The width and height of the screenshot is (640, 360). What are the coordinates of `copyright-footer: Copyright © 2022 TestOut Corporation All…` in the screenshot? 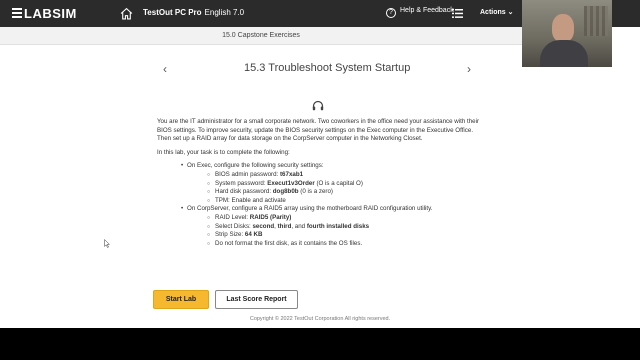 It's located at (320, 319).